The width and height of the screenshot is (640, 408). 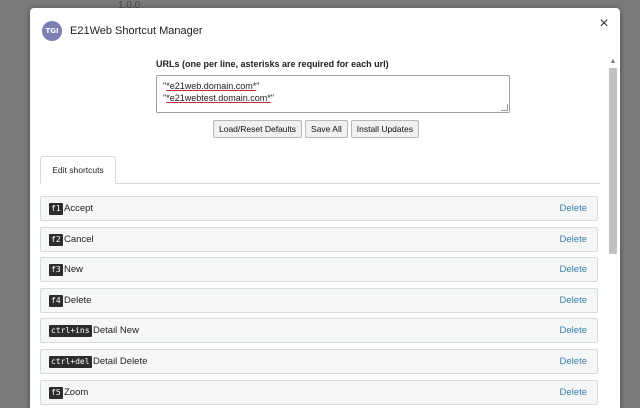 I want to click on scroll-up-arrow-icon: ▲, so click(x=613, y=62).